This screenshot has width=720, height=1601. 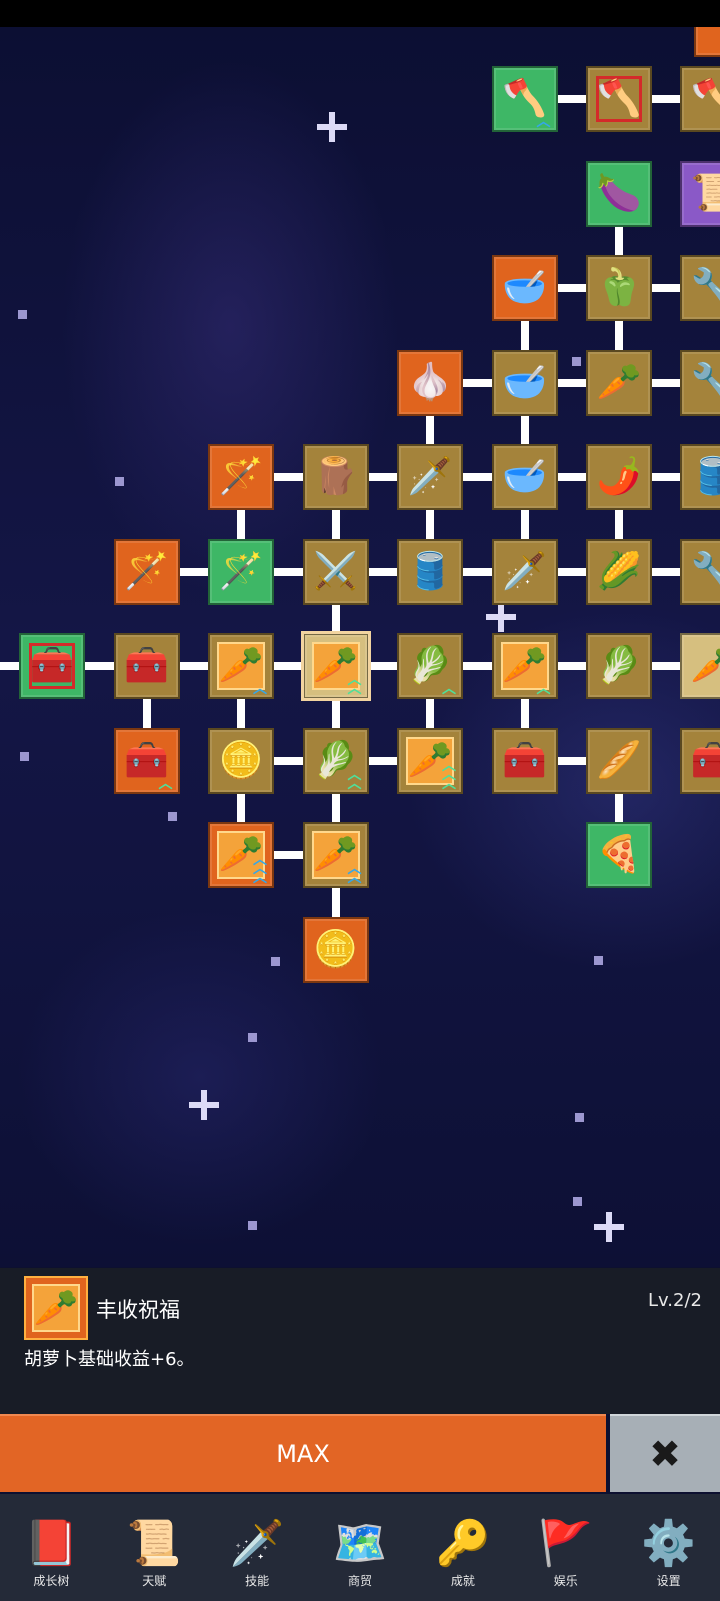 What do you see at coordinates (257, 1547) in the screenshot?
I see `nav-skill: 🗡️ 技能` at bounding box center [257, 1547].